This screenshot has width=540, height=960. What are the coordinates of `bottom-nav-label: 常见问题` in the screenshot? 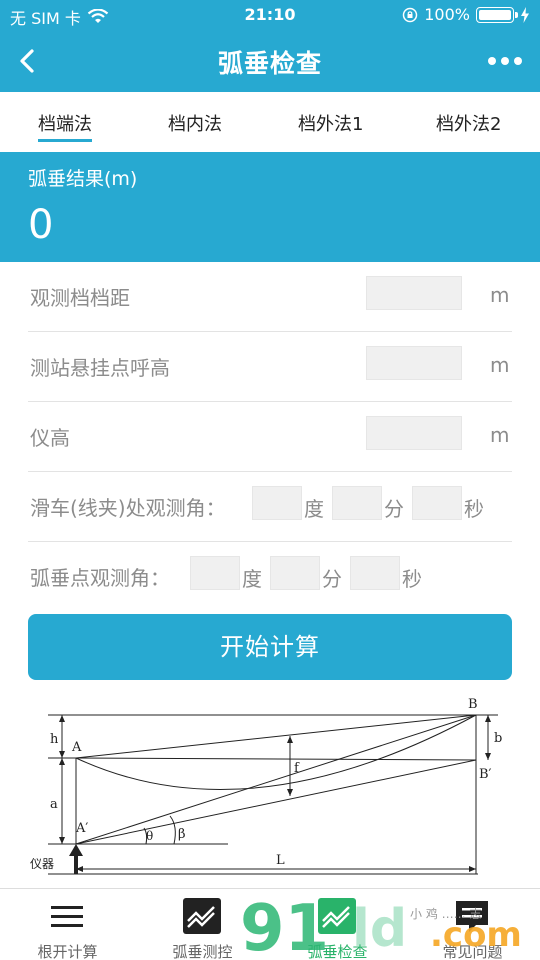 It's located at (472, 951).